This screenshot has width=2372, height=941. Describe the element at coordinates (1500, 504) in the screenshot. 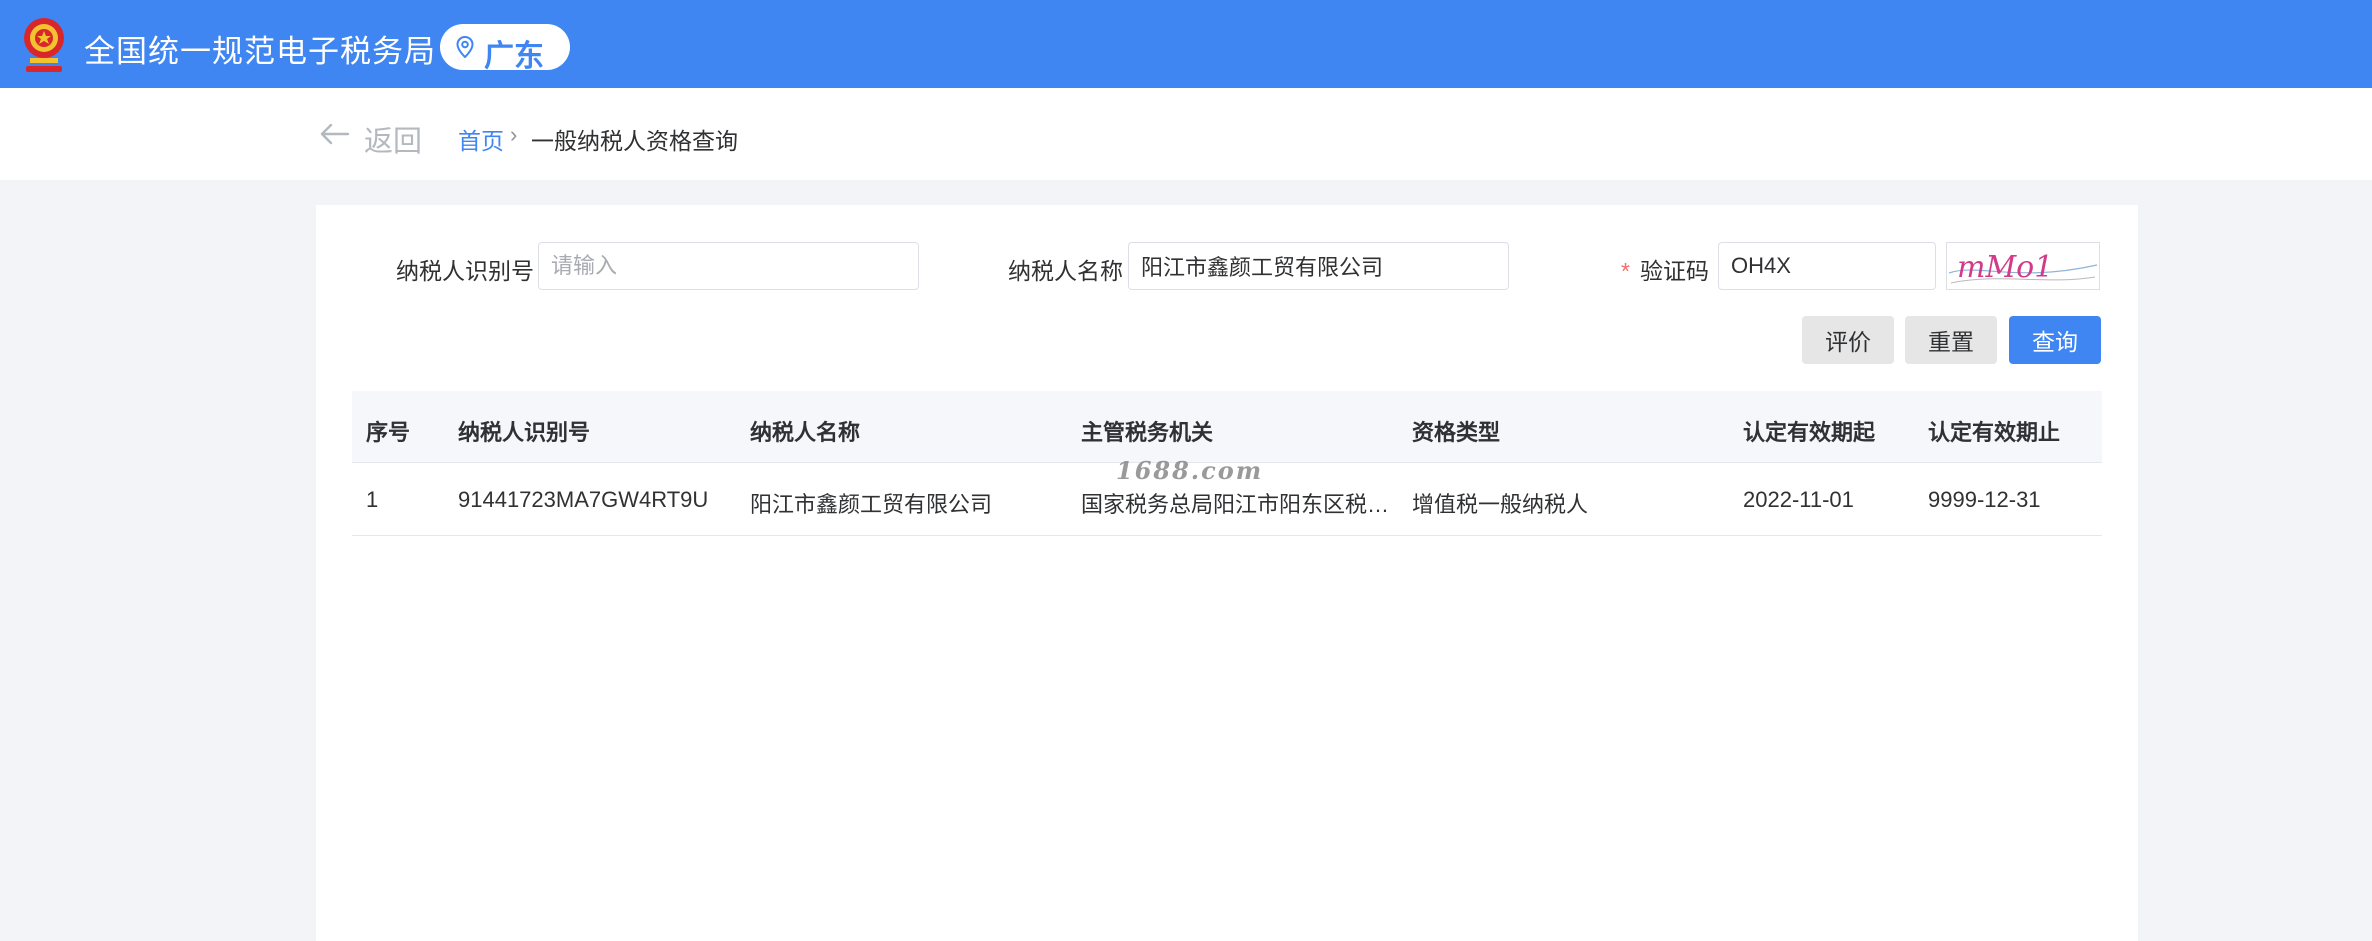

I see `table-cell: 增值税一般纳税人` at that location.